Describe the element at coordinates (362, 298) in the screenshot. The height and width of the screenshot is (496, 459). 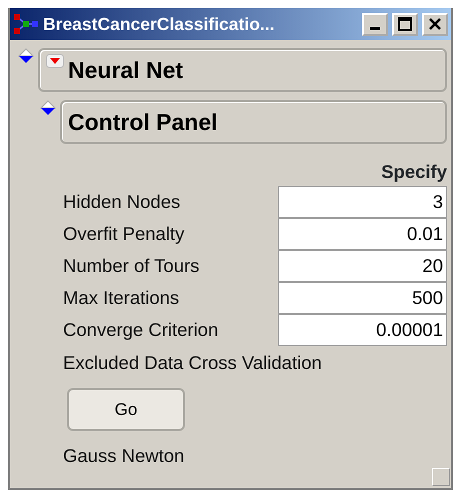
I see `input-field: 500` at that location.